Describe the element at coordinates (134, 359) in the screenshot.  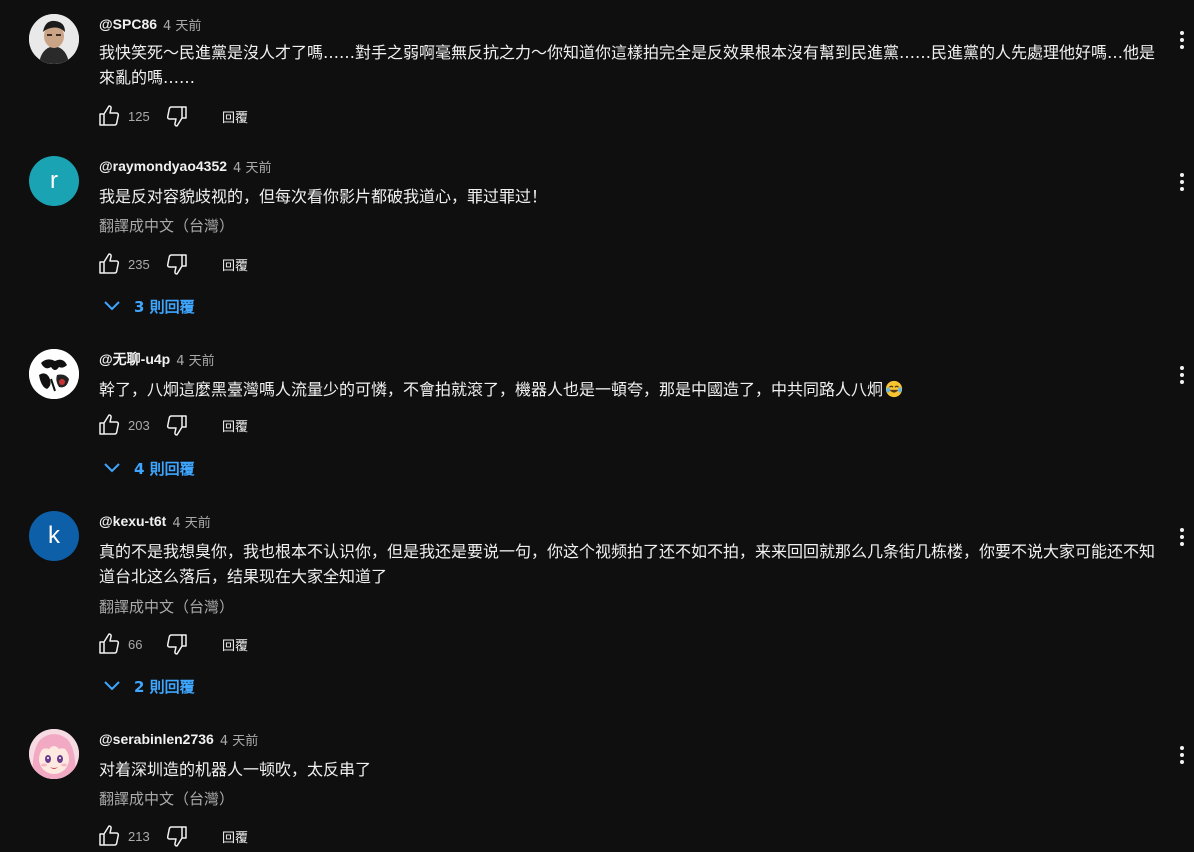
I see `author-name: @无聊-u4p` at that location.